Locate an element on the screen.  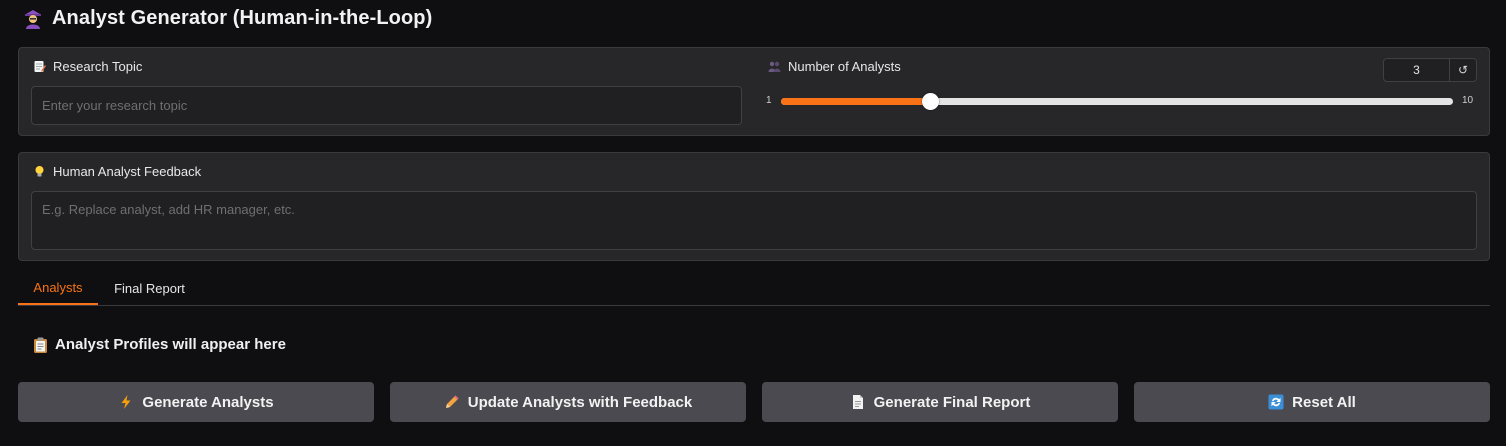
tab-analysts: Analysts is located at coordinates (58, 288).